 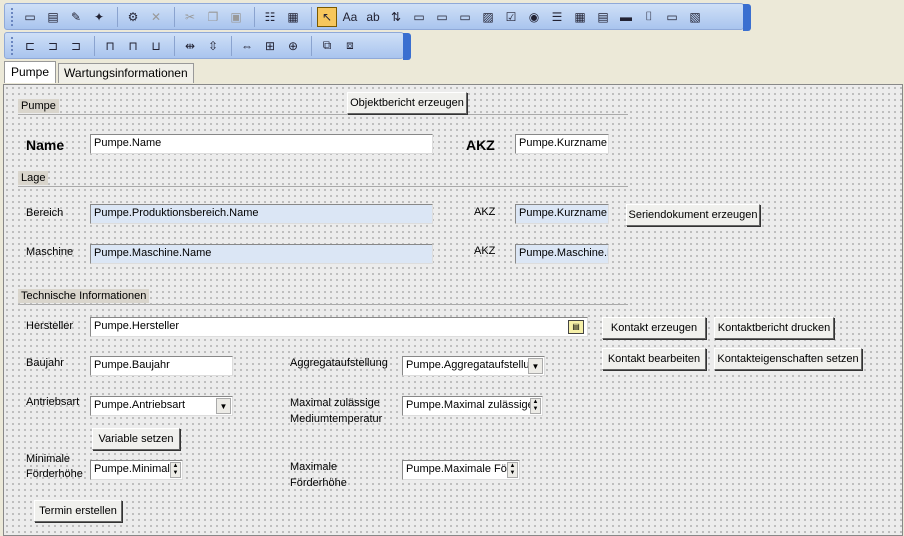 I want to click on textbox-tool-icon: ab, so click(x=373, y=17).